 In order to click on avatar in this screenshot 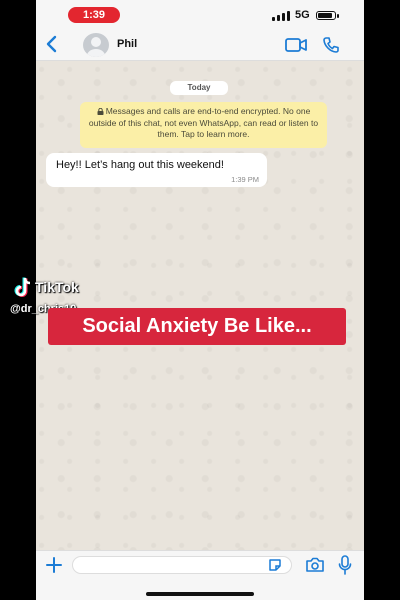, I will do `click(96, 45)`.